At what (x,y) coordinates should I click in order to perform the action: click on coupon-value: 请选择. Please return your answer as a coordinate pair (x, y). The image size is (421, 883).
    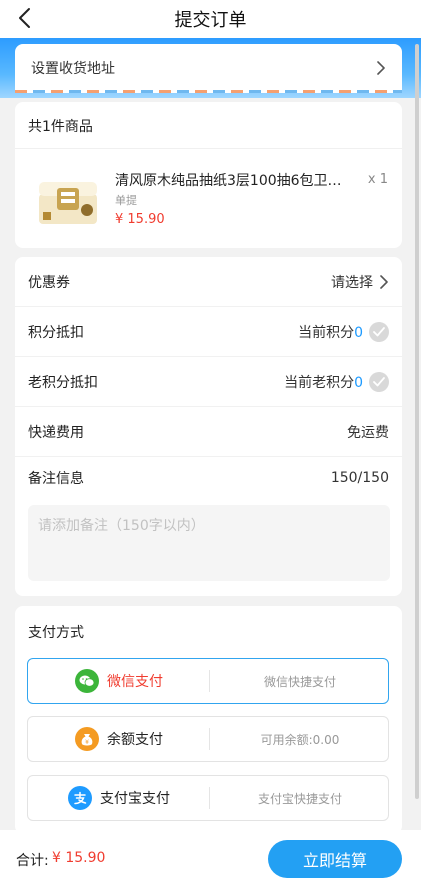
    Looking at the image, I should click on (352, 282).